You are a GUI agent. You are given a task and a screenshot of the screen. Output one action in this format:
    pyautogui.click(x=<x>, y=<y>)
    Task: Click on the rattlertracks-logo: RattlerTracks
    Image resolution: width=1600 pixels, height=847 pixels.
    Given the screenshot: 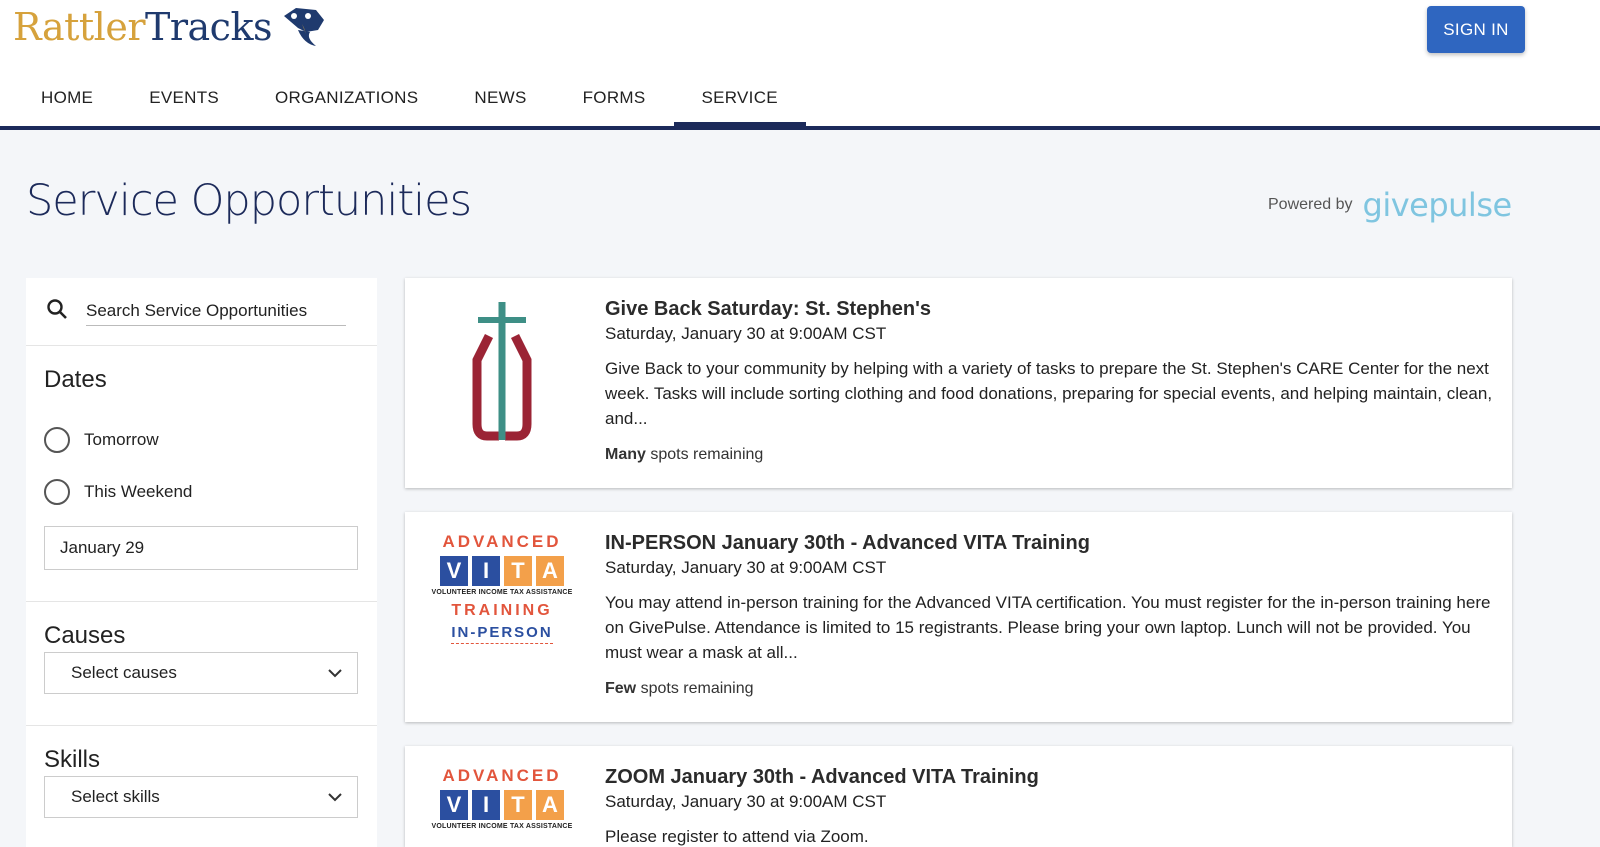 What is the action you would take?
    pyautogui.click(x=170, y=27)
    